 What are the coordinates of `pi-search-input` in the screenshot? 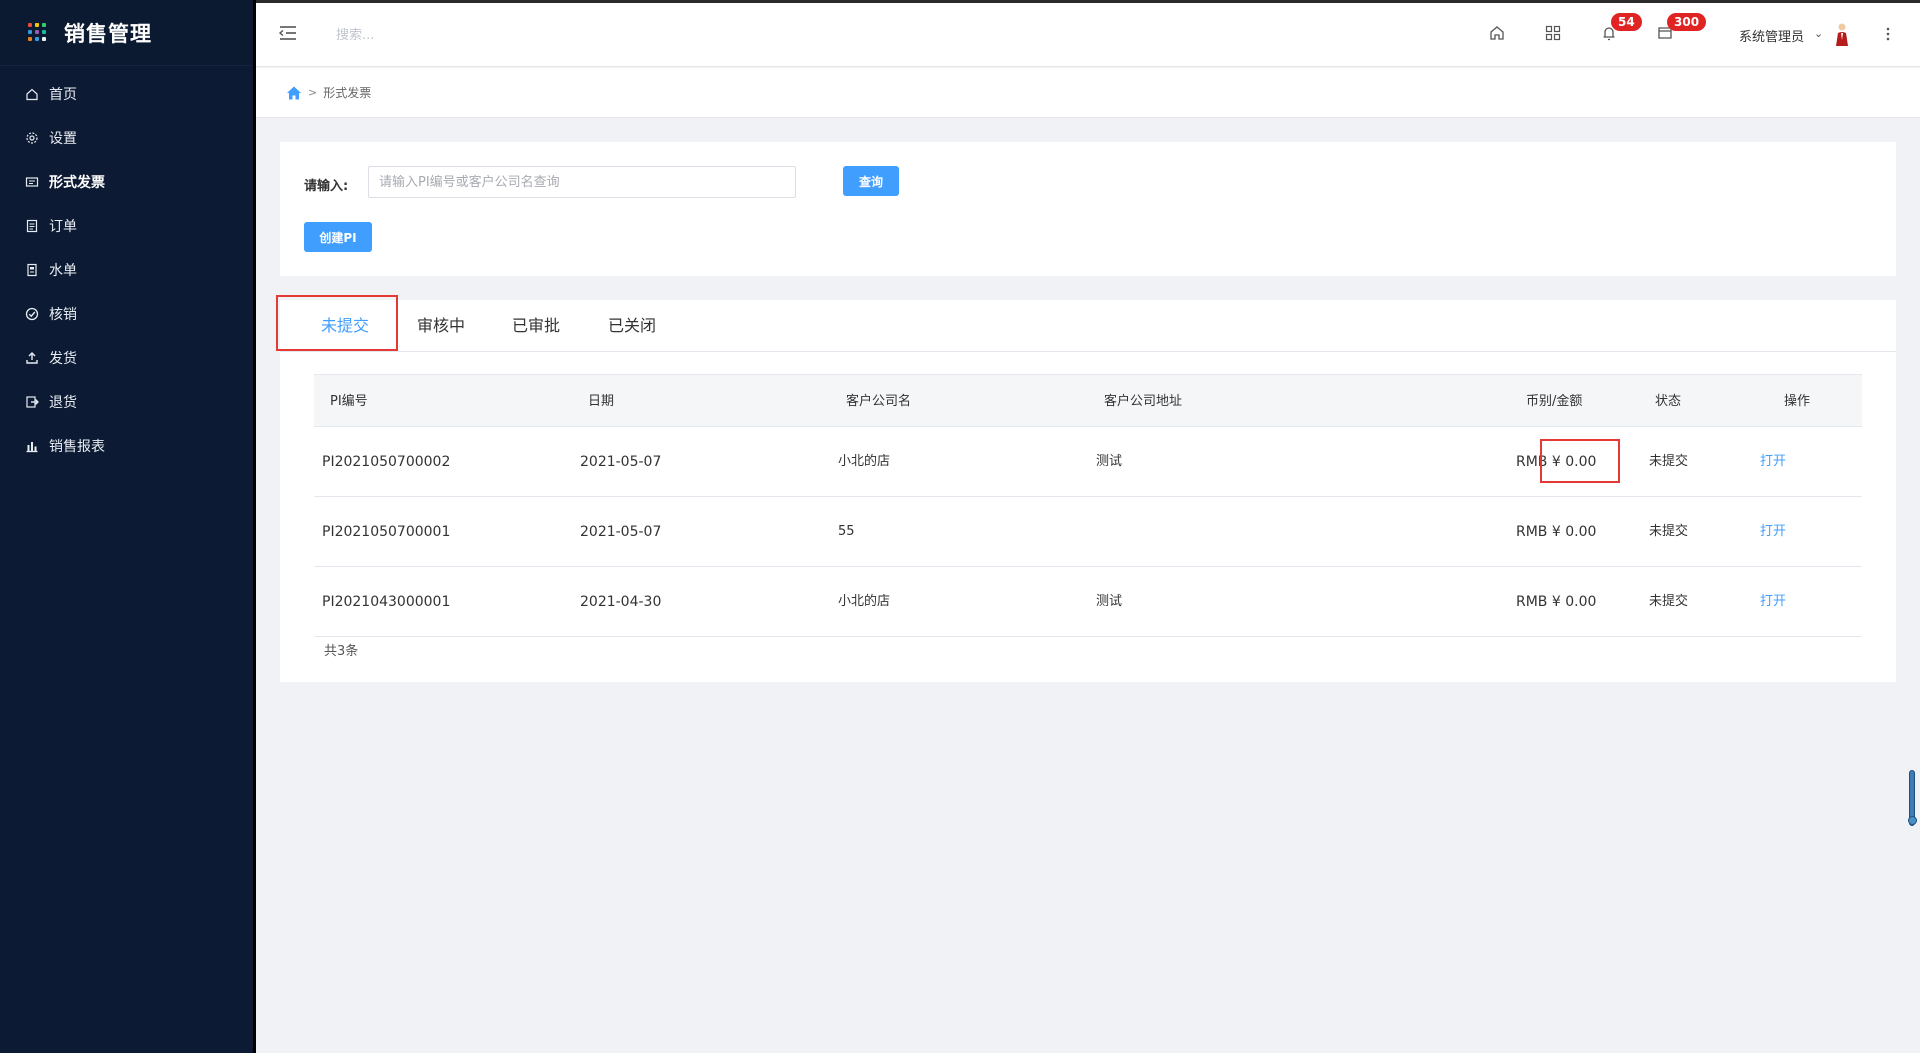 It's located at (582, 182).